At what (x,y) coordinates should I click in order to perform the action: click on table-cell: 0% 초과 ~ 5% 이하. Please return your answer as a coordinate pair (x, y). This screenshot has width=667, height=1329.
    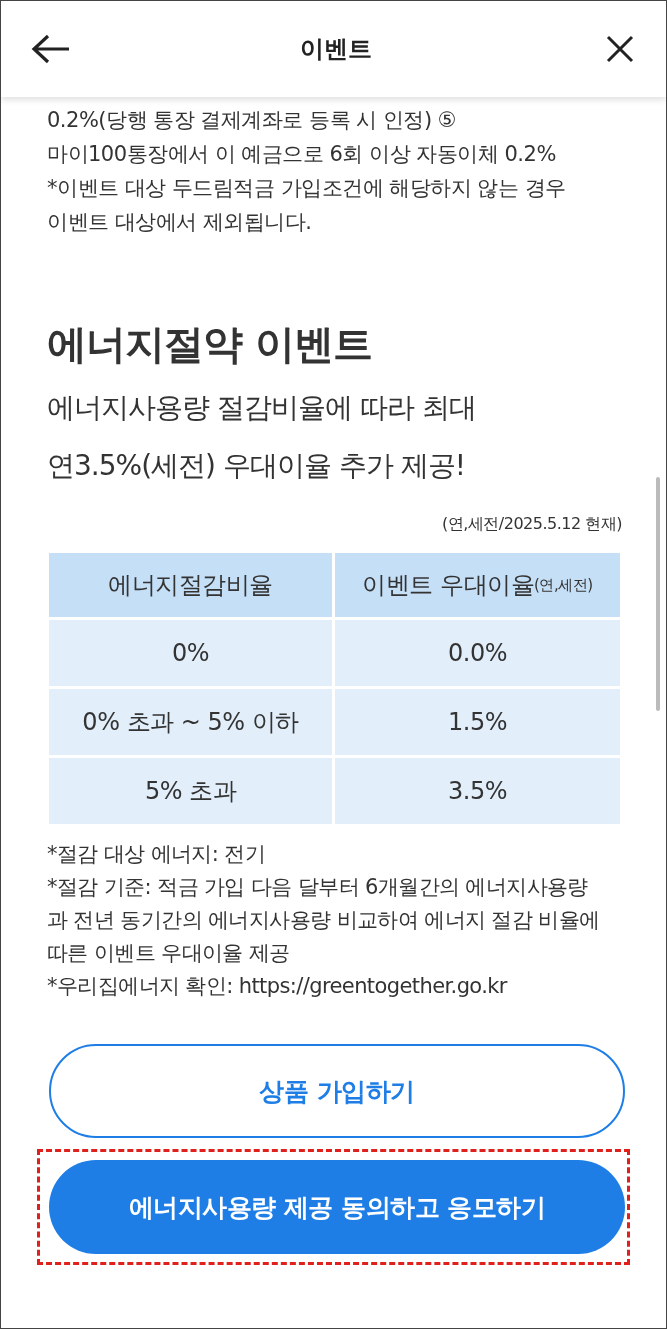
    Looking at the image, I should click on (190, 722).